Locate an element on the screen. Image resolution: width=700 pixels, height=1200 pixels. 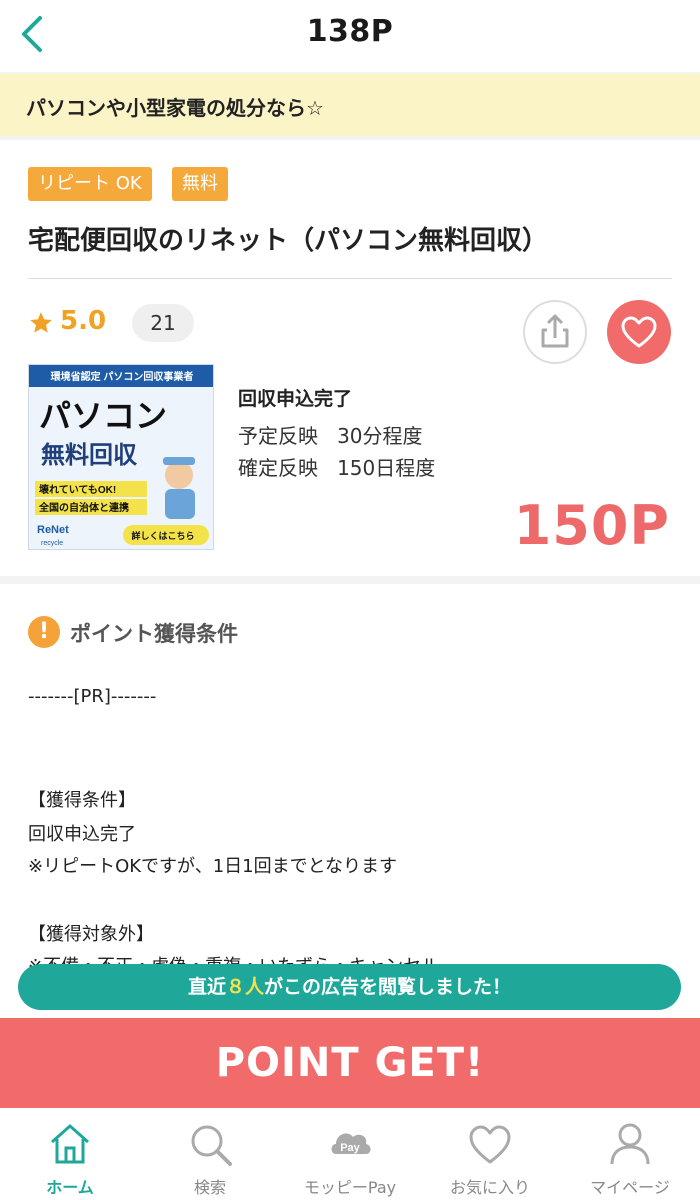
review-count-badge: 21 is located at coordinates (163, 323).